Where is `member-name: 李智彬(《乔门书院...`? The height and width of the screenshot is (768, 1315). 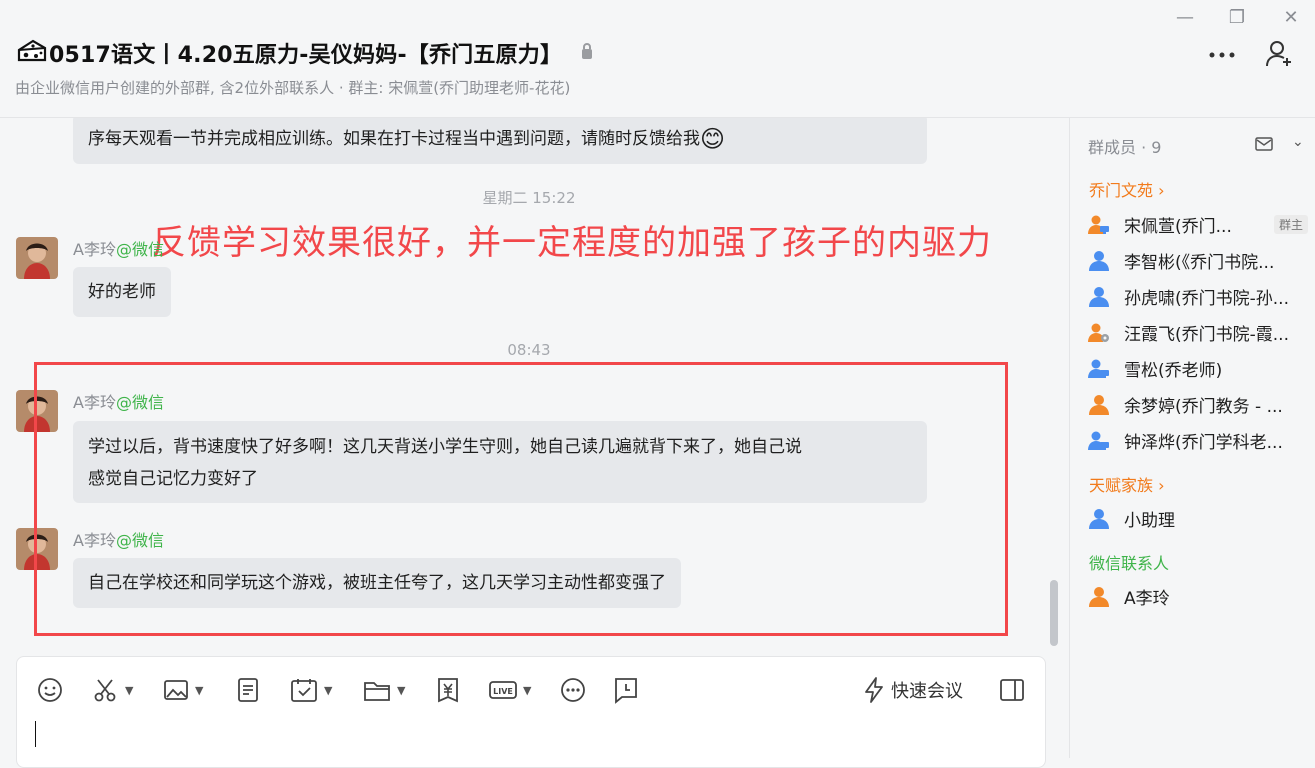 member-name: 李智彬(《乔门书院... is located at coordinates (1199, 263).